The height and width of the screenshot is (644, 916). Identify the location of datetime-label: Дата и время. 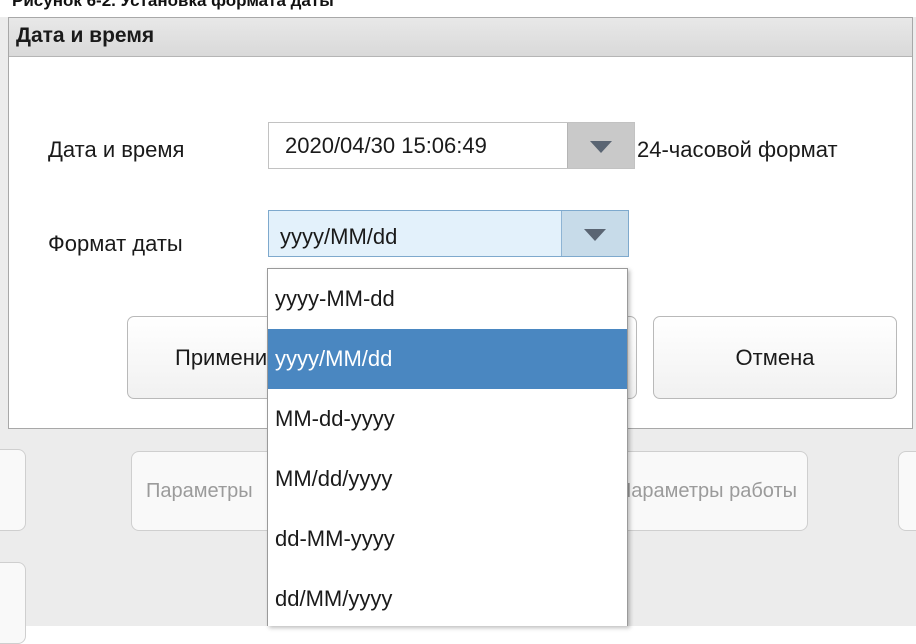
(116, 149).